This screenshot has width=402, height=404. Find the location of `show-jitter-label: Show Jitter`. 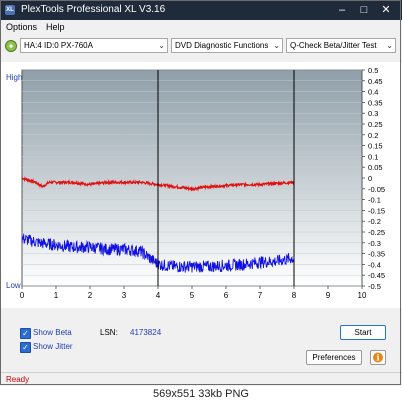

show-jitter-label: Show Jitter is located at coordinates (53, 346).